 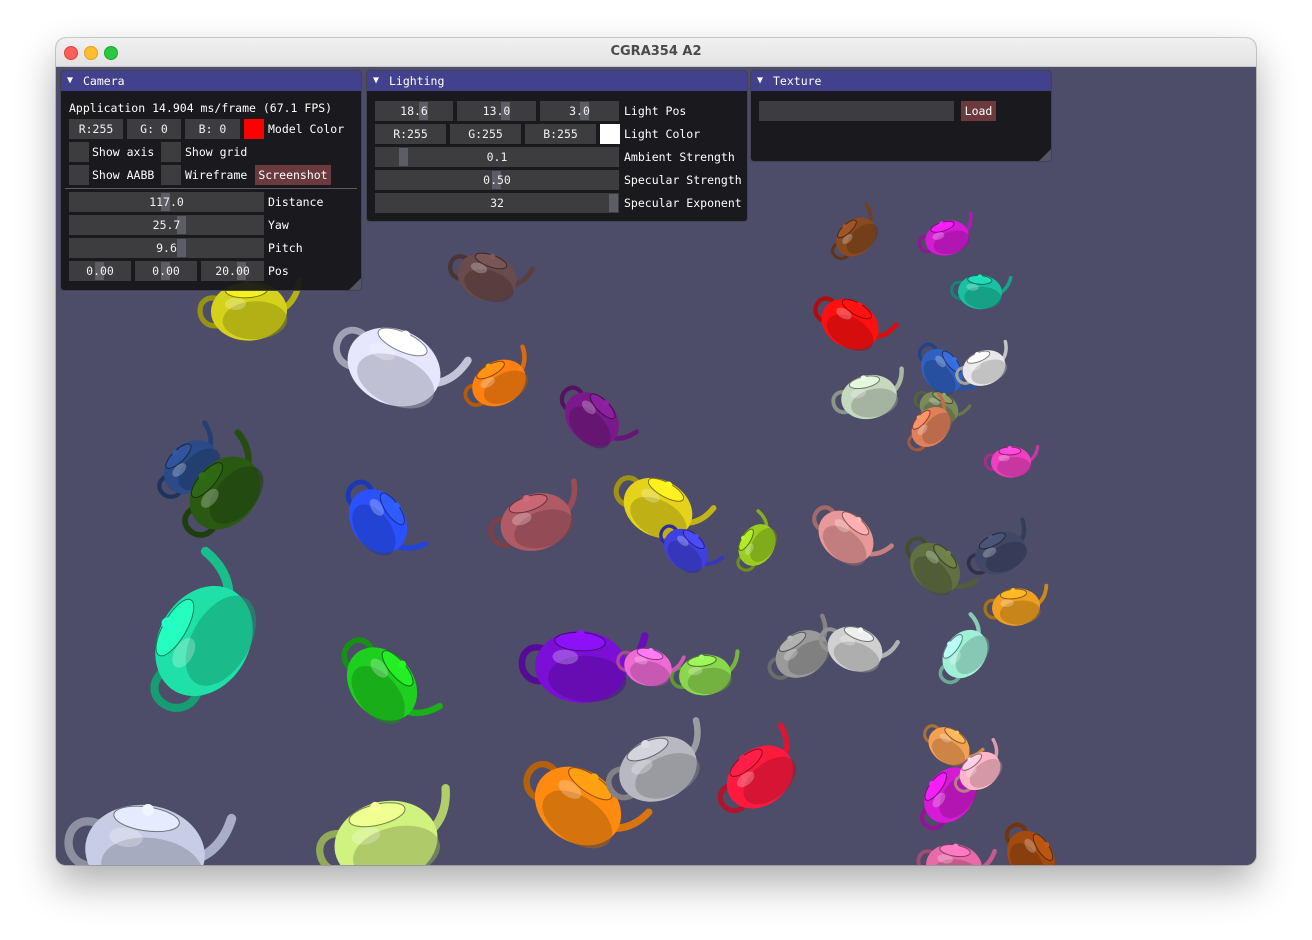 What do you see at coordinates (278, 225) in the screenshot?
I see `yaw-label: Yaw` at bounding box center [278, 225].